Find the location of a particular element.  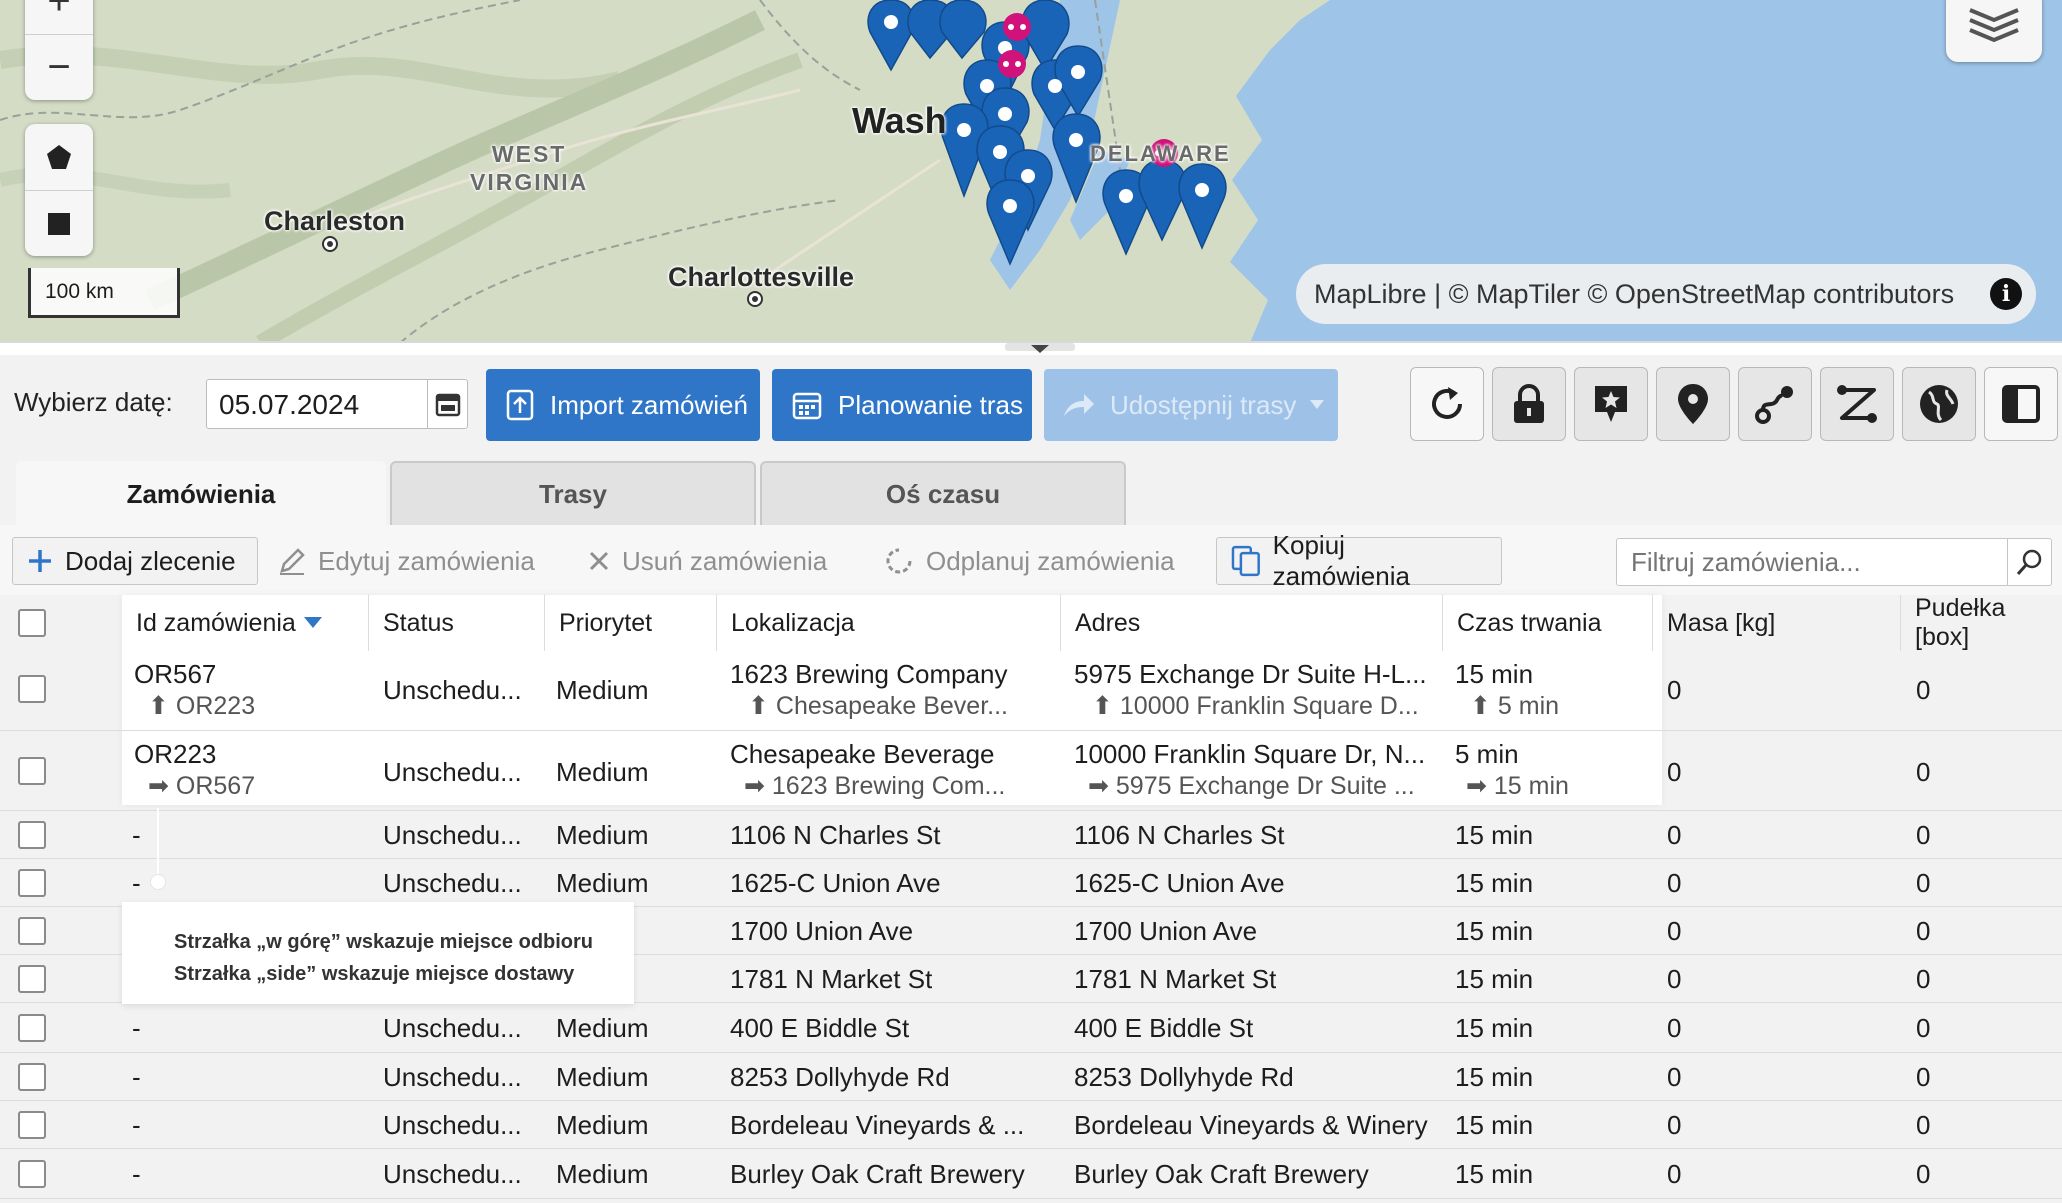

column-header-boxes: Pudełka [box] is located at coordinates (1981, 622).